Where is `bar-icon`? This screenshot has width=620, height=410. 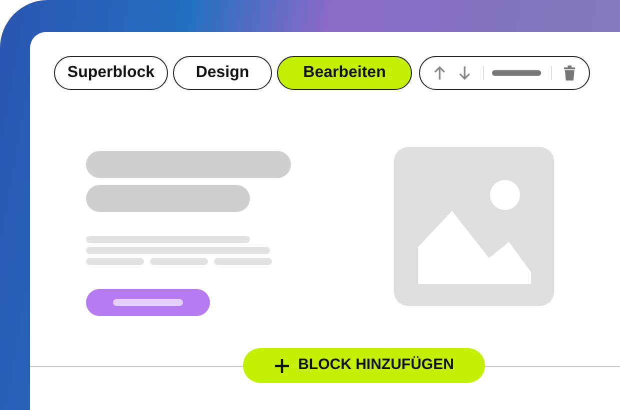 bar-icon is located at coordinates (516, 73).